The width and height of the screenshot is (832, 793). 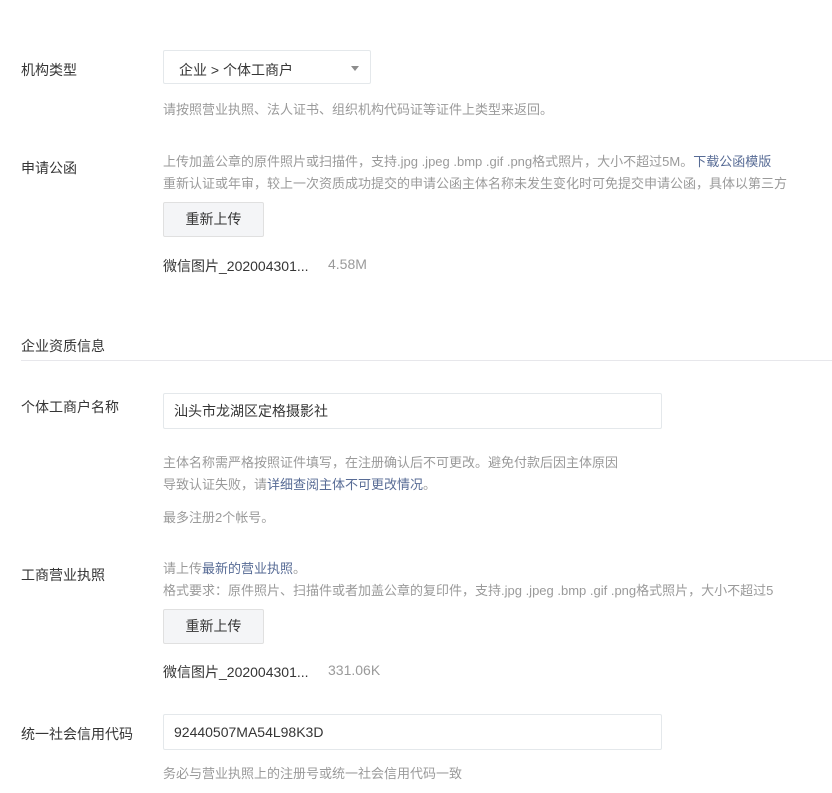 What do you see at coordinates (347, 264) in the screenshot?
I see `application-letter-file-size: 4.58M` at bounding box center [347, 264].